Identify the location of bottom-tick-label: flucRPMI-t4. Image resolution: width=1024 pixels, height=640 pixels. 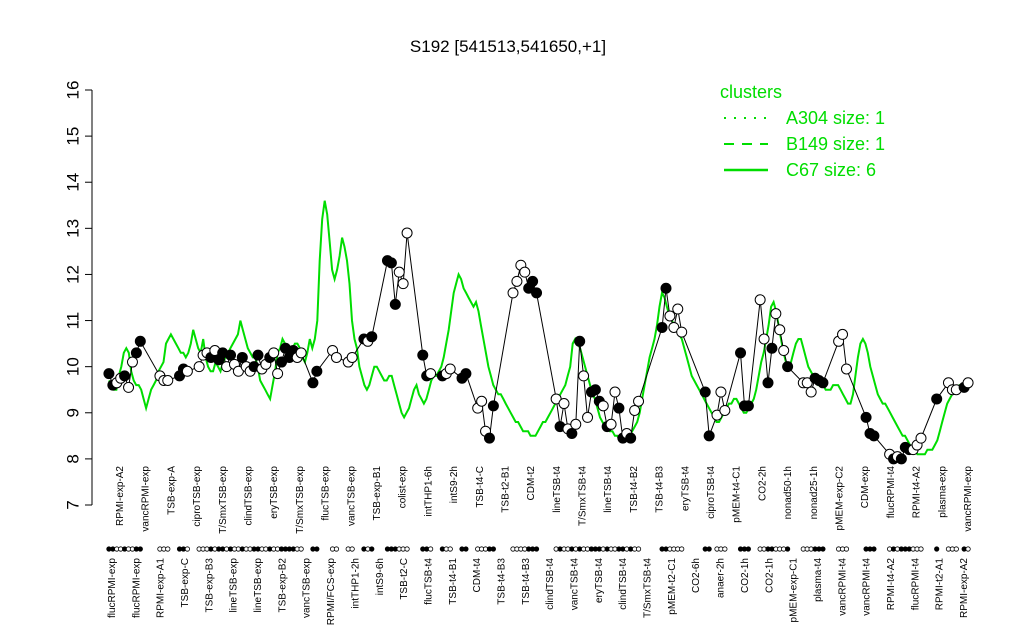
(915, 584).